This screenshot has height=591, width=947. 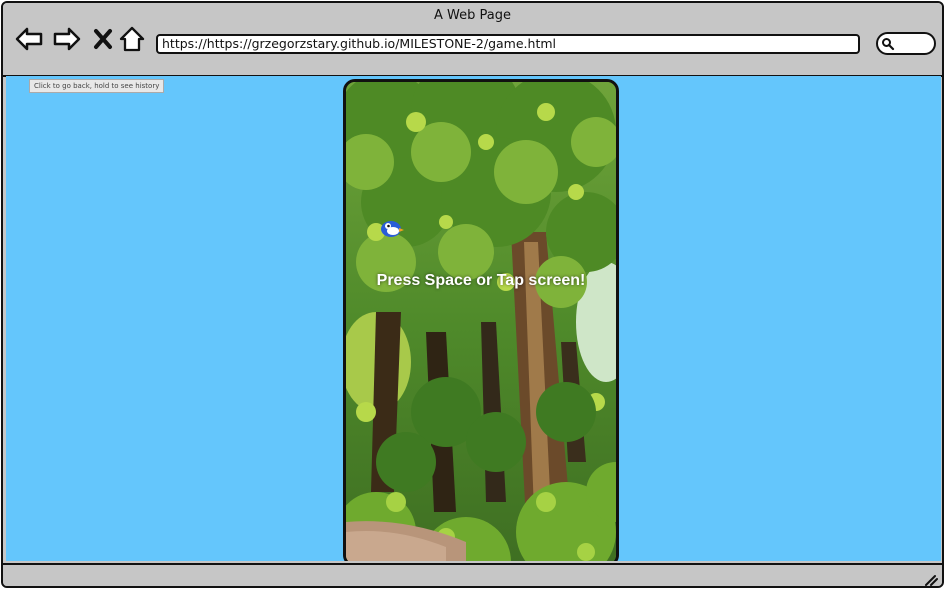 I want to click on search-field, so click(x=906, y=43).